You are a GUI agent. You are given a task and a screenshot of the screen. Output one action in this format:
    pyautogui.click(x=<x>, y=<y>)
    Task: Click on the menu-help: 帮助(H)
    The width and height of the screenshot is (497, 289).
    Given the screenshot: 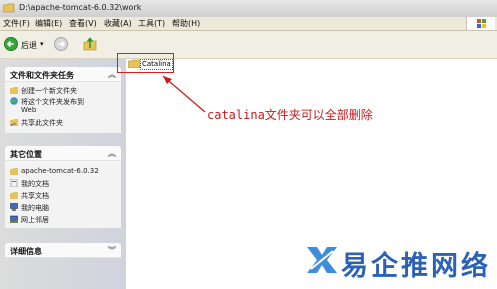 What is the action you would take?
    pyautogui.click(x=186, y=23)
    